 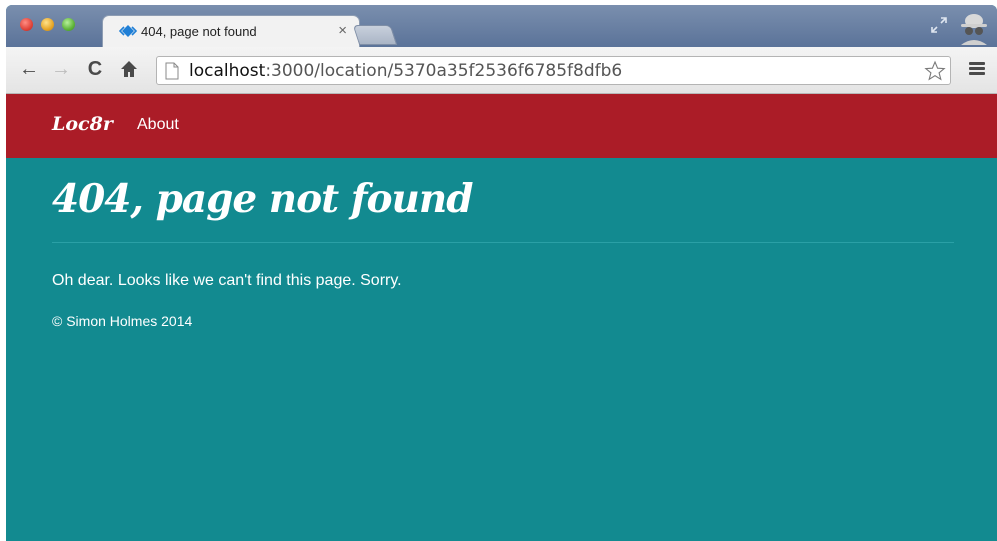 I want to click on zoom-window-button, so click(x=68, y=24).